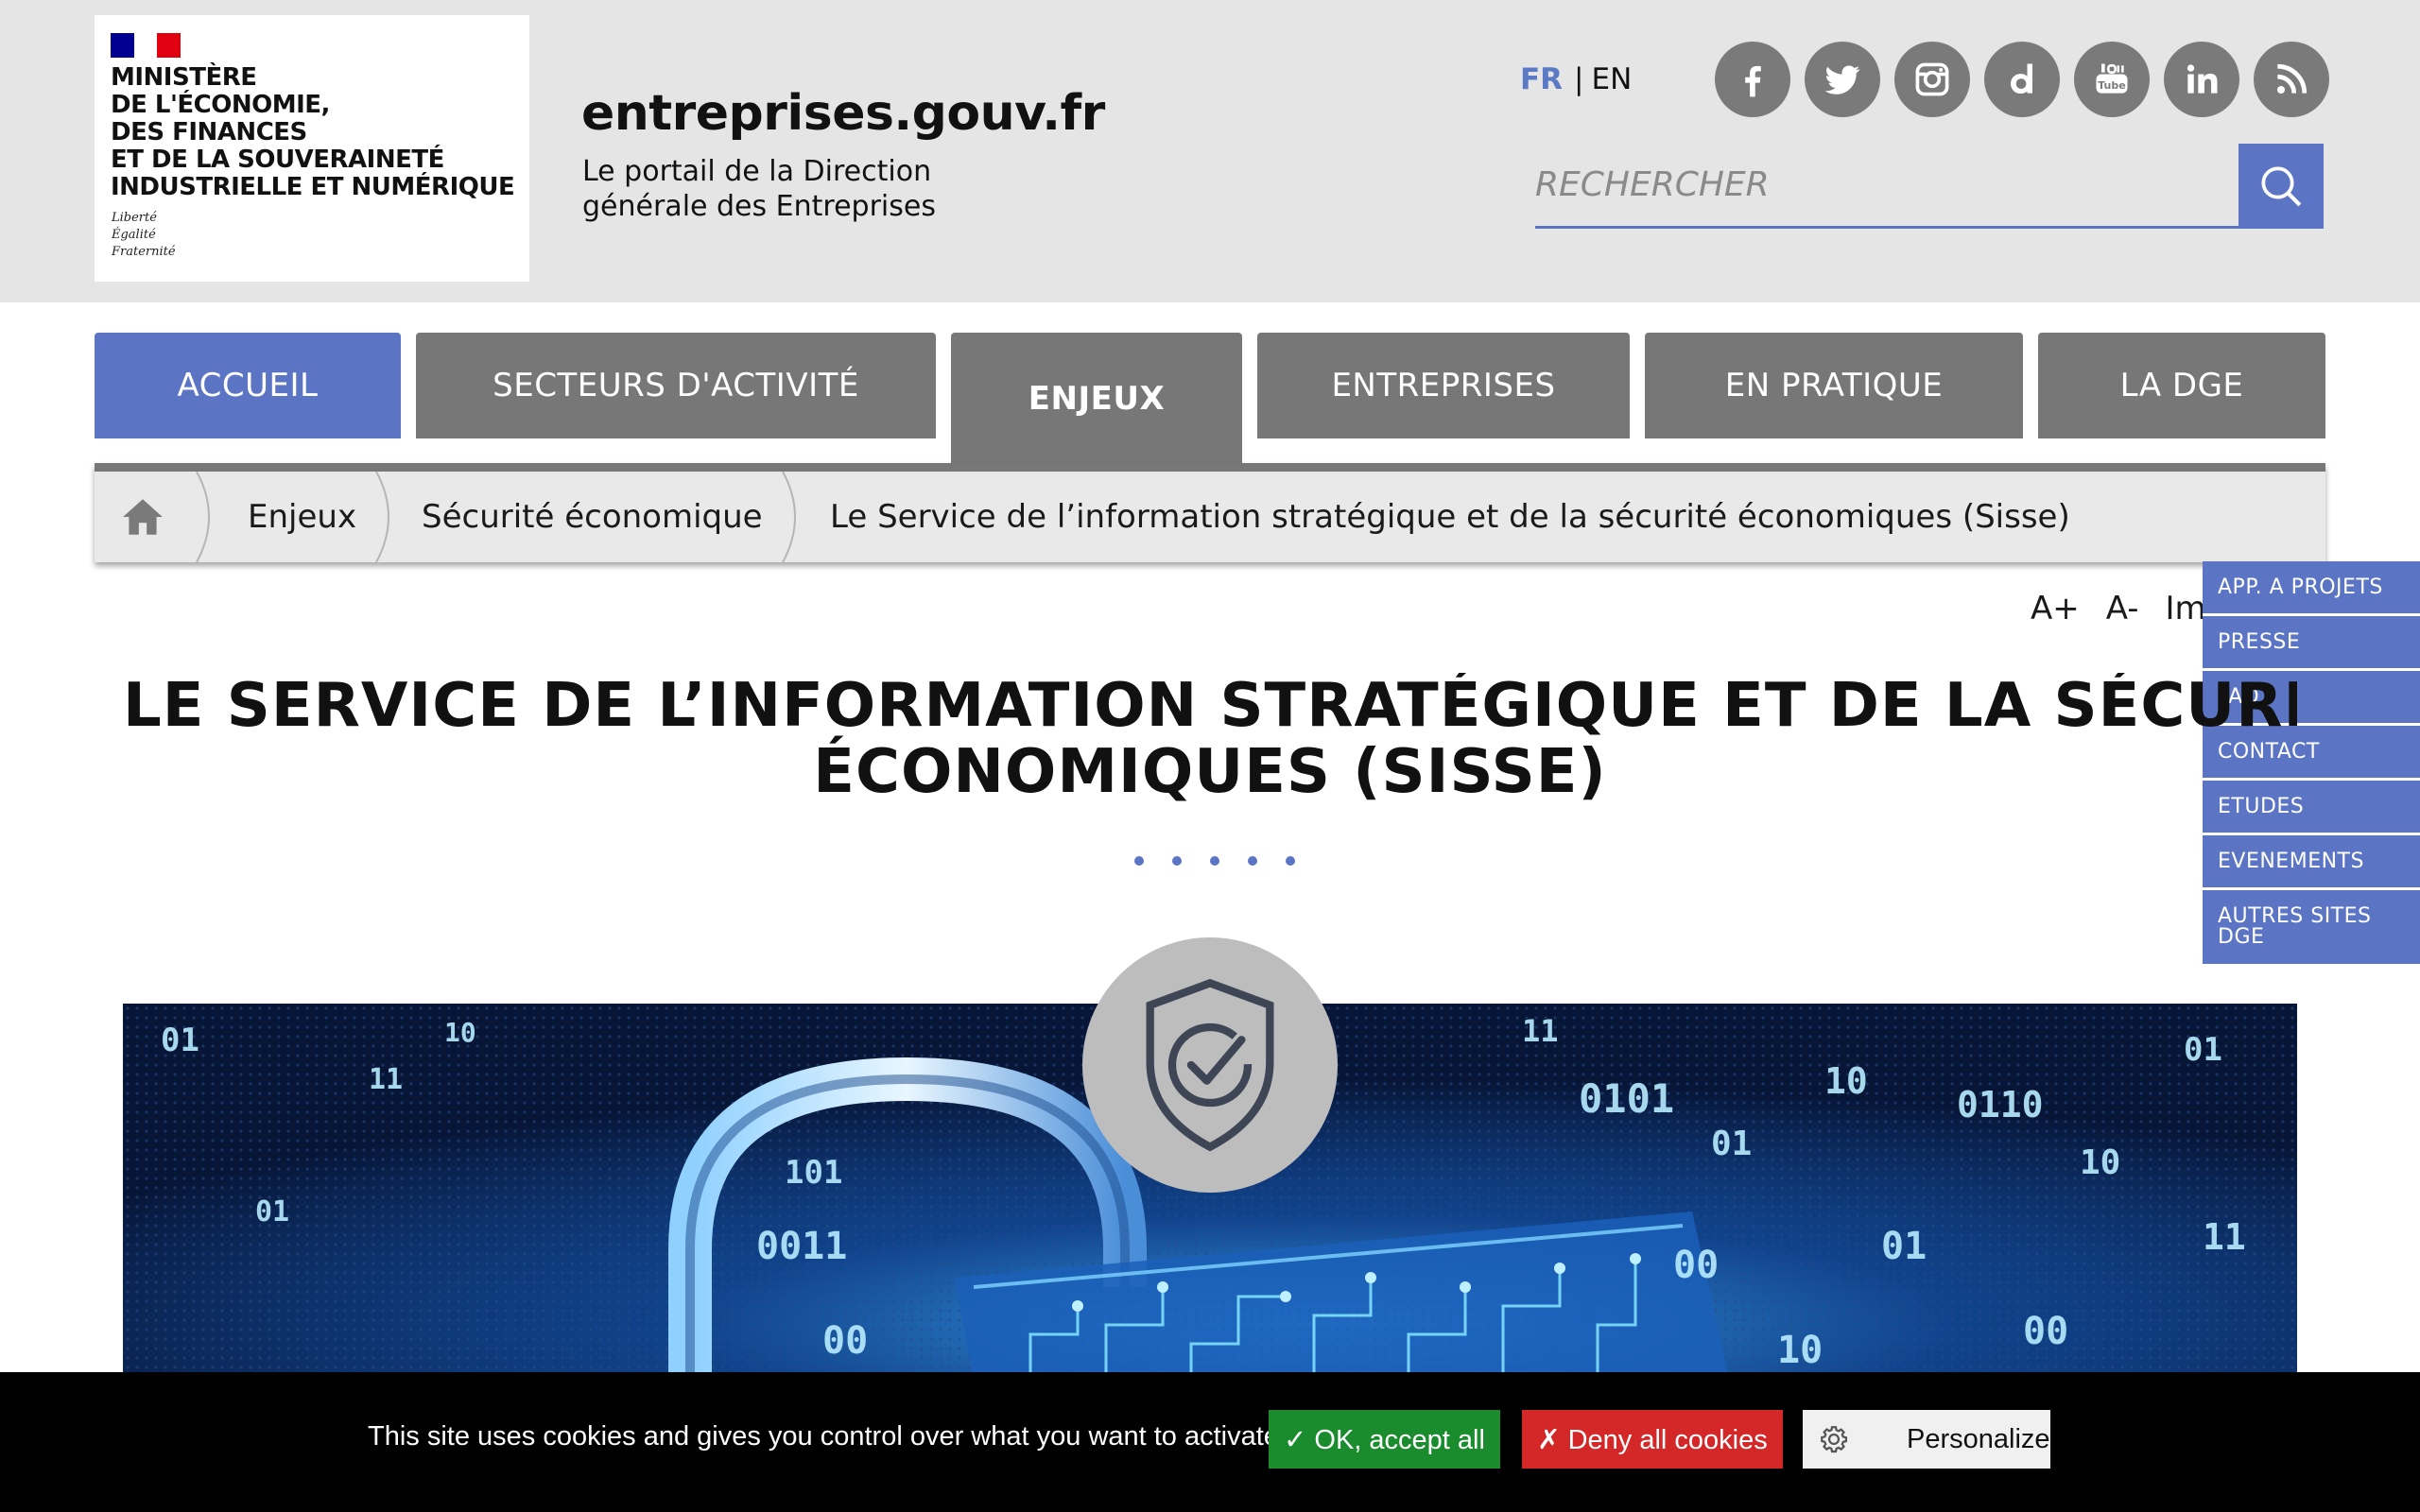  Describe the element at coordinates (1843, 79) in the screenshot. I see `twitter-icon` at that location.